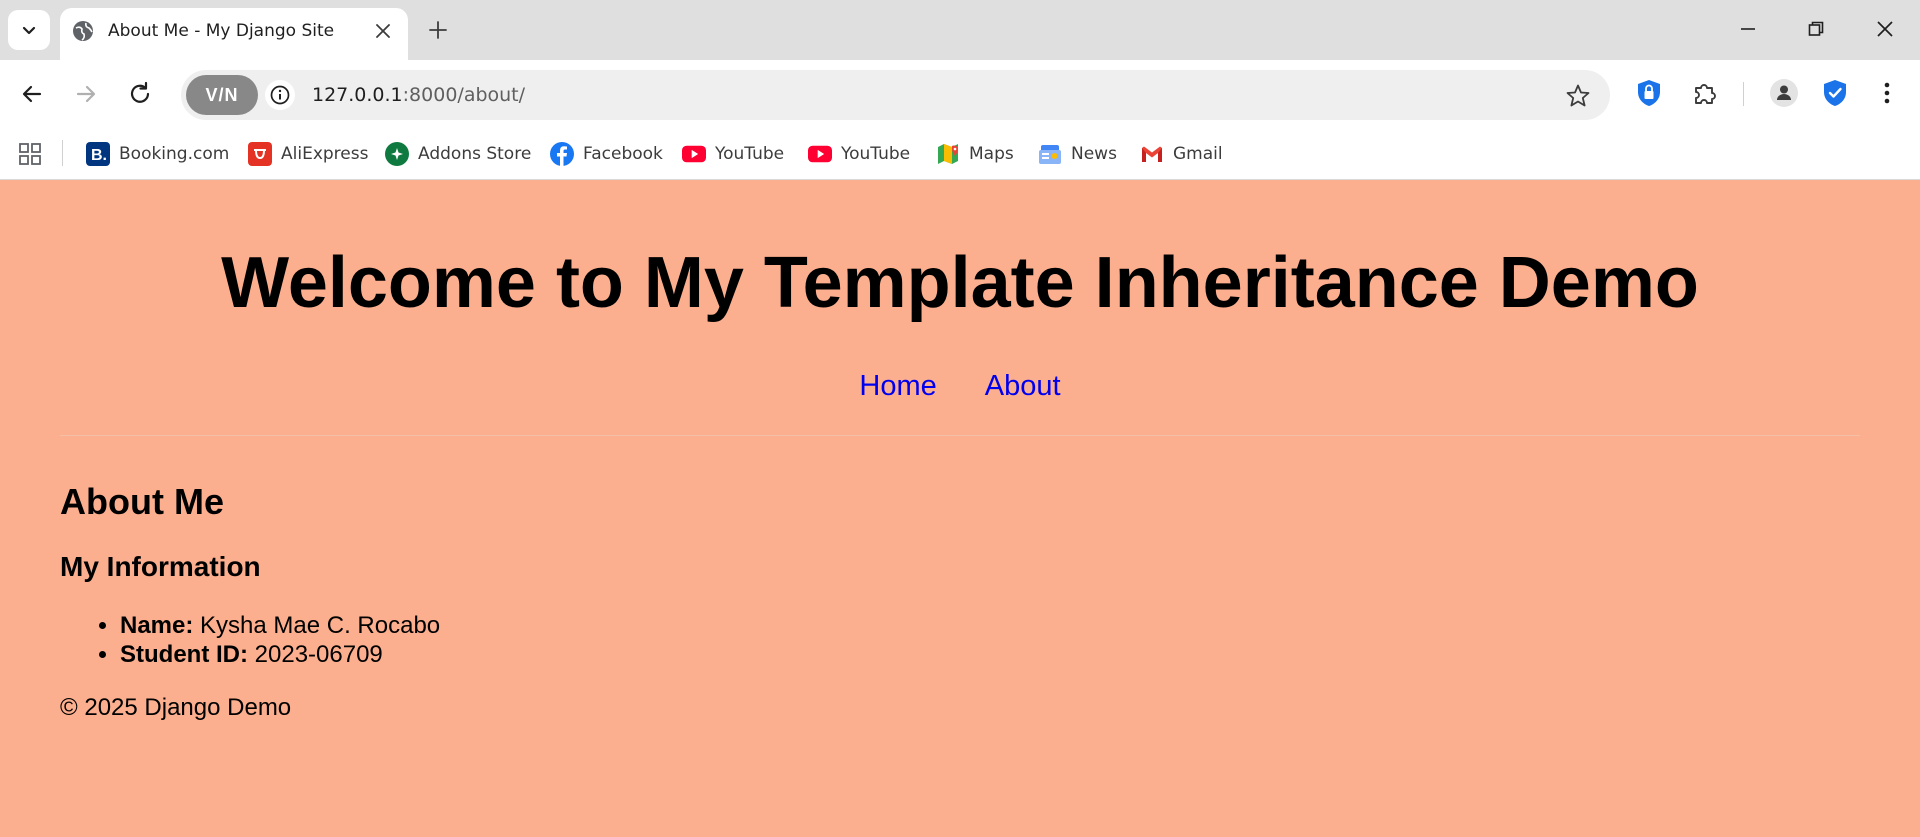 This screenshot has height=837, width=1920. I want to click on reload-button, so click(140, 94).